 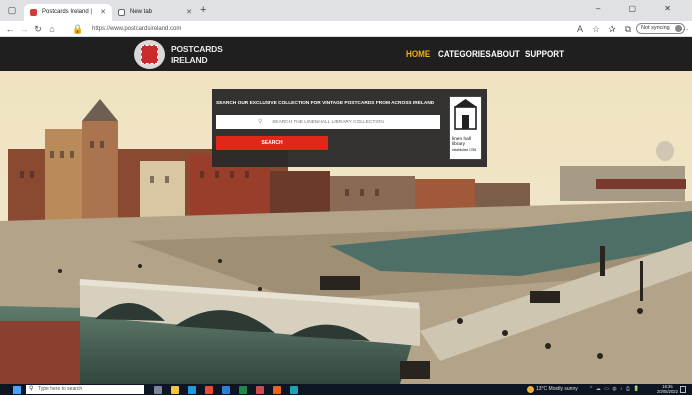 I want to click on tab-postcards-ireland: Postcards Ireland | ✕, so click(x=68, y=12).